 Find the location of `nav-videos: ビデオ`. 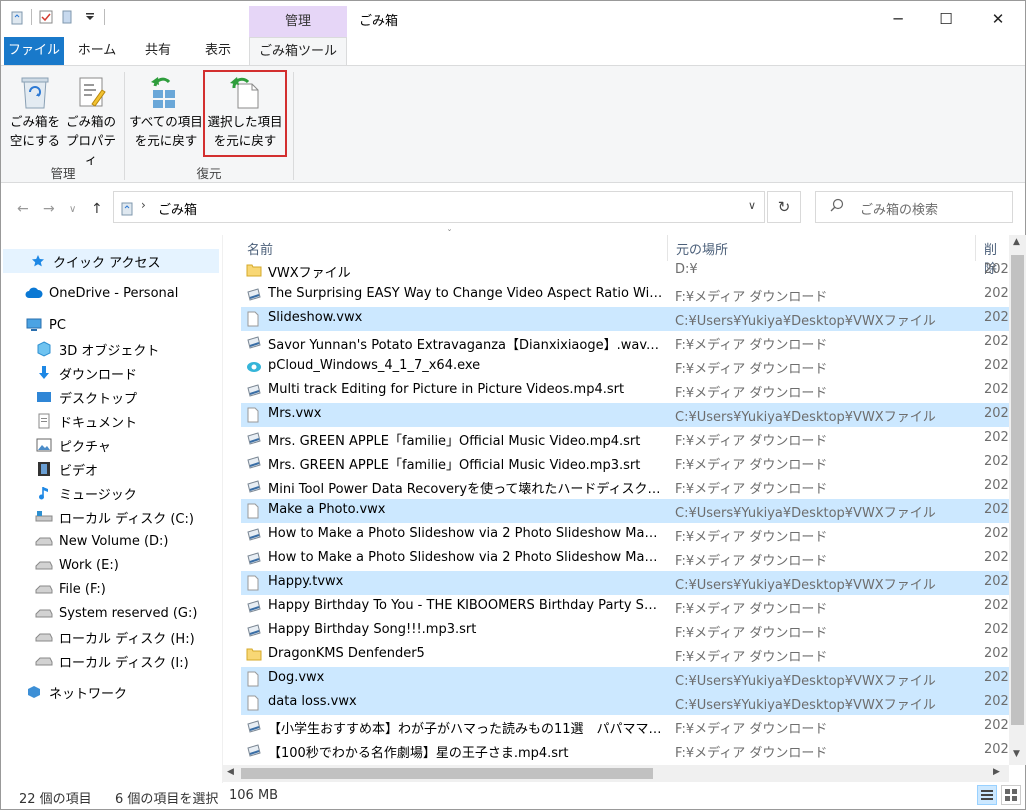

nav-videos: ビデオ is located at coordinates (66, 469).